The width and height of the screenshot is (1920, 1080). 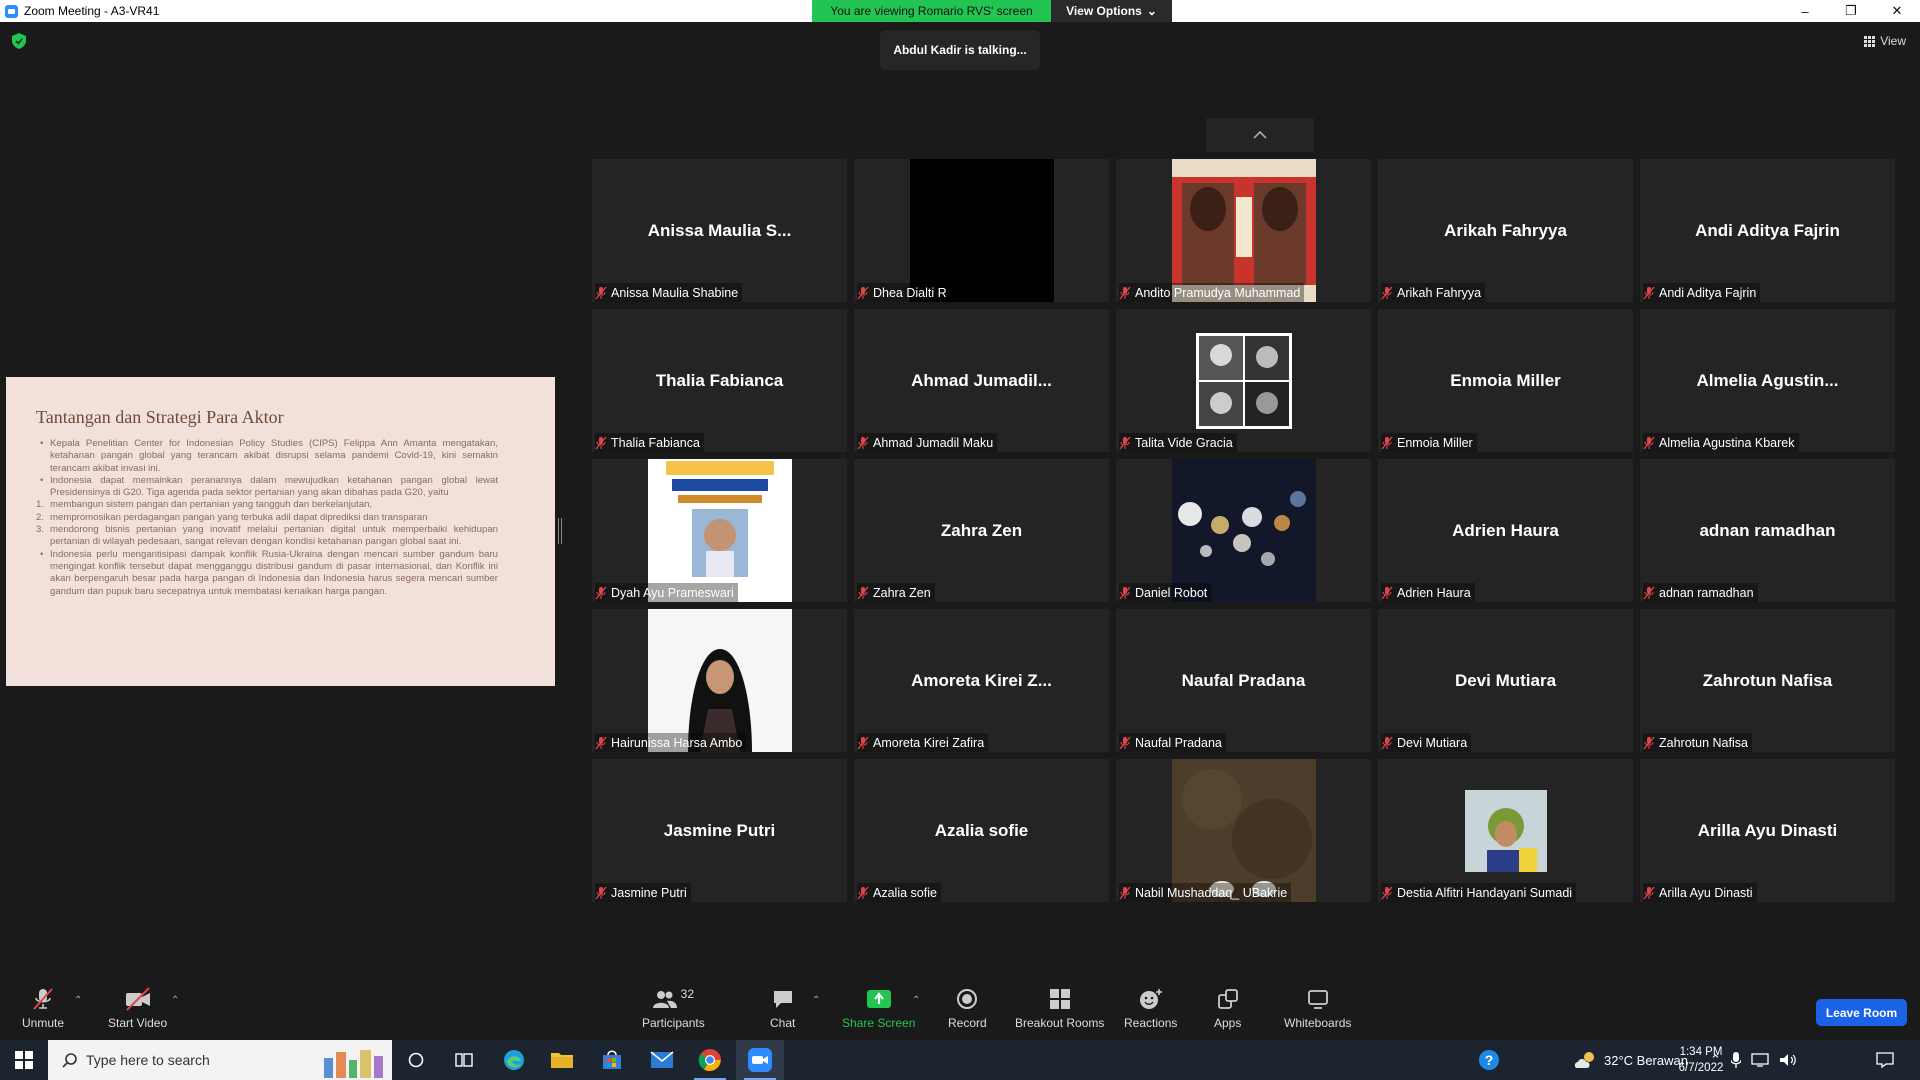 I want to click on participant-tile: Nabil Mushaddaq_ UBakrie, so click(x=1243, y=830).